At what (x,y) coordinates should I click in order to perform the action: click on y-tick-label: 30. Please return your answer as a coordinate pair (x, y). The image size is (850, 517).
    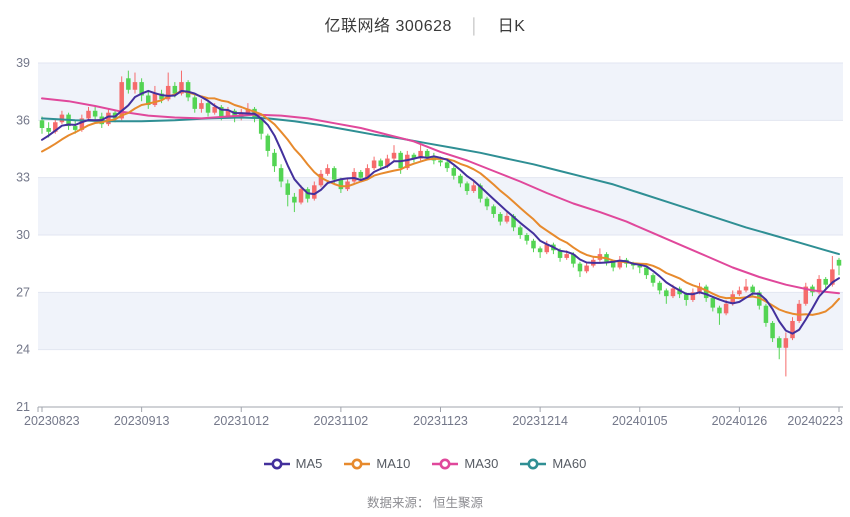
    Looking at the image, I should click on (23, 235).